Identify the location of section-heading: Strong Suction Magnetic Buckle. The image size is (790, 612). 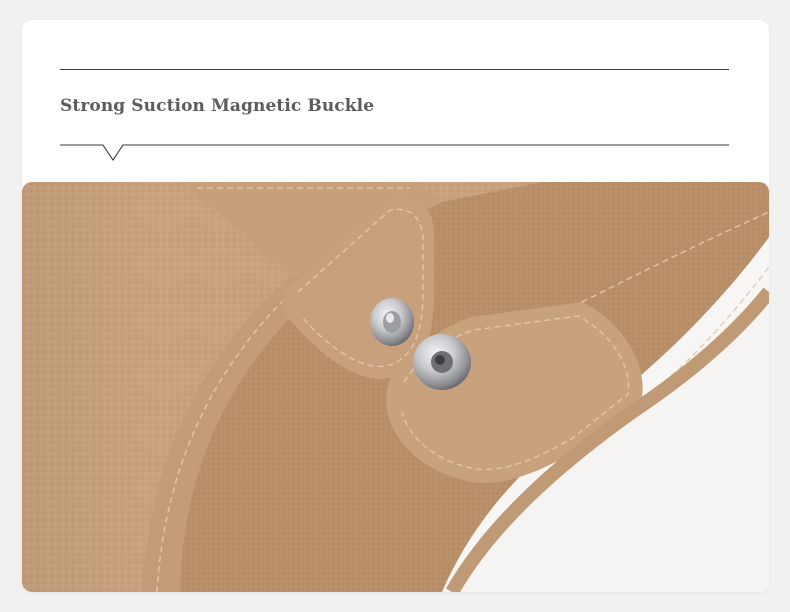
(217, 106).